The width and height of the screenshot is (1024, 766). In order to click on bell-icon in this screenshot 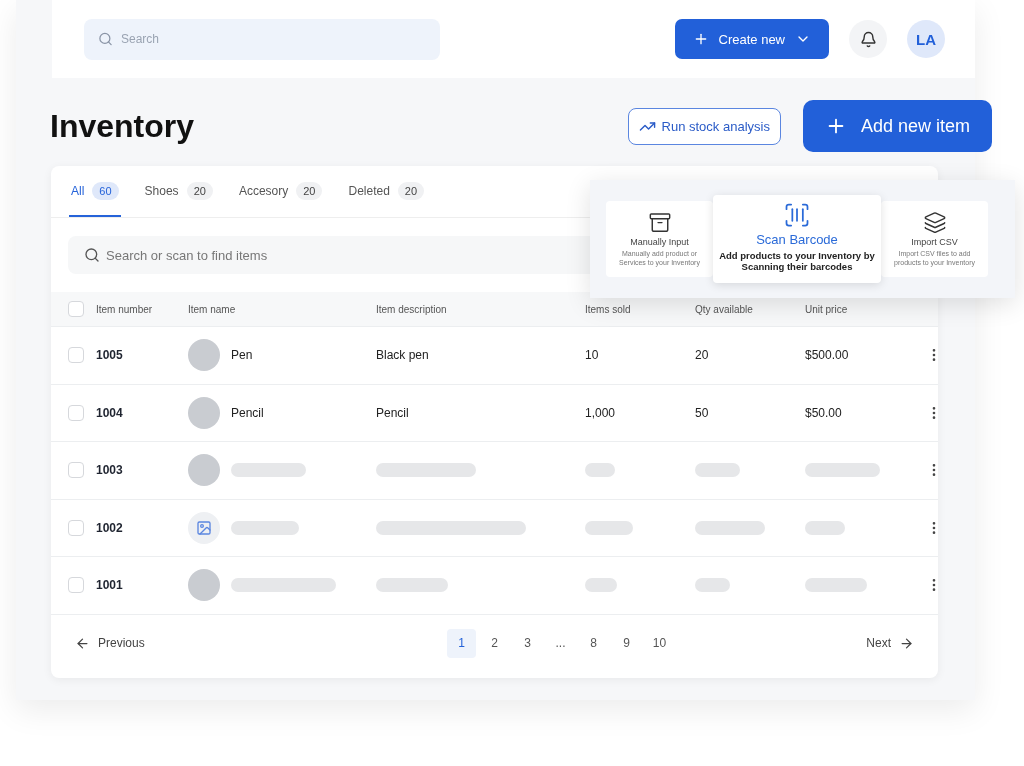, I will do `click(868, 39)`.